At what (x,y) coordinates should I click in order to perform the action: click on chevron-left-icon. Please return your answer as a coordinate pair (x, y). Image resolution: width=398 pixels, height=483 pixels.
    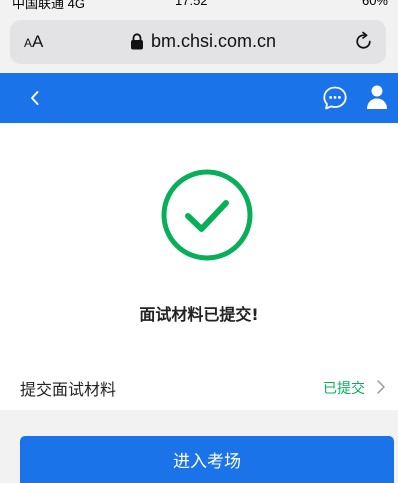
    Looking at the image, I should click on (35, 98).